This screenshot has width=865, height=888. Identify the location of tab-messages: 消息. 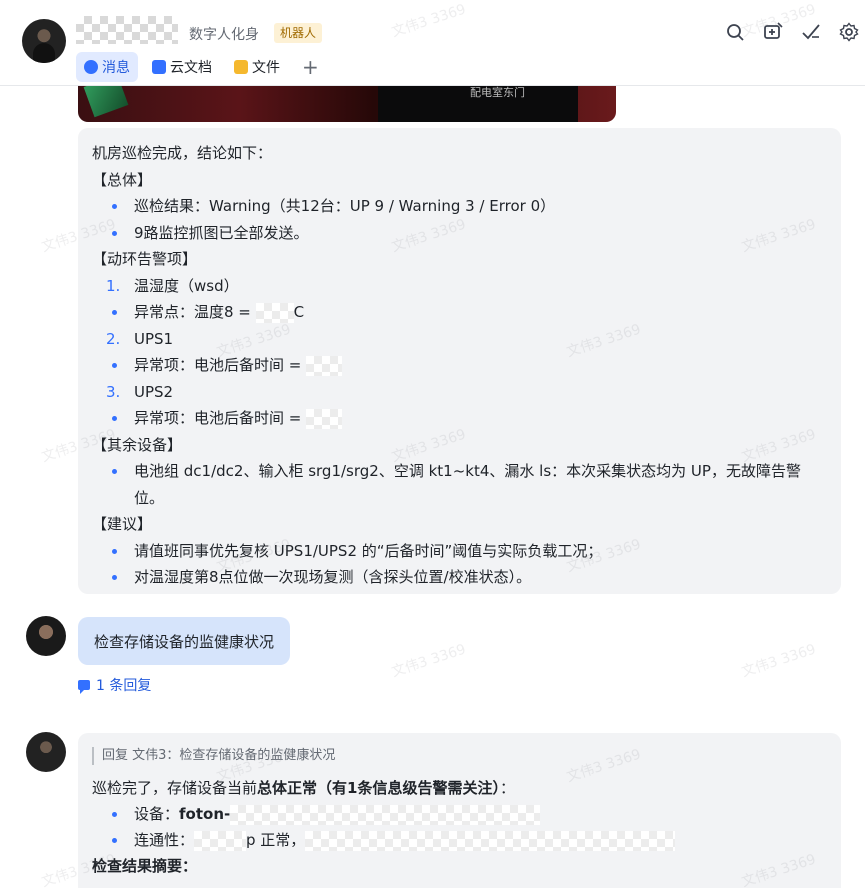
(107, 67).